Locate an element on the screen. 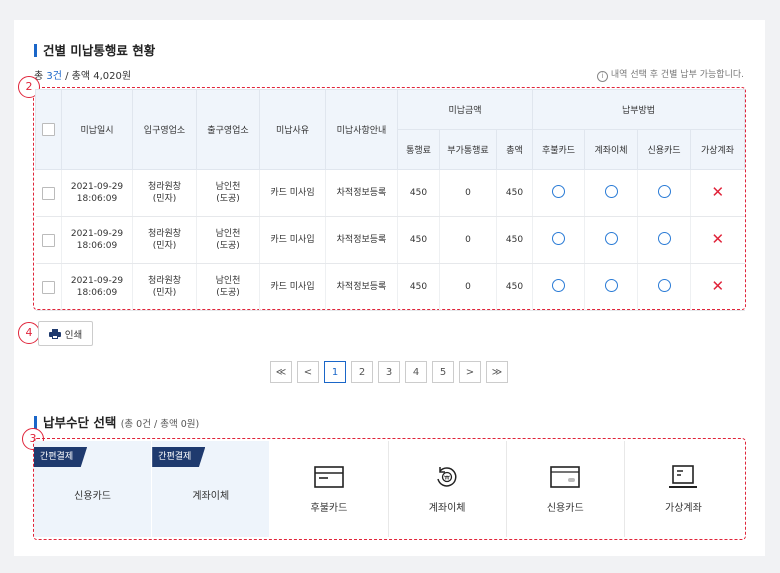  section-title-unpaid: 건별 미납통행료 현황 is located at coordinates (94, 49).